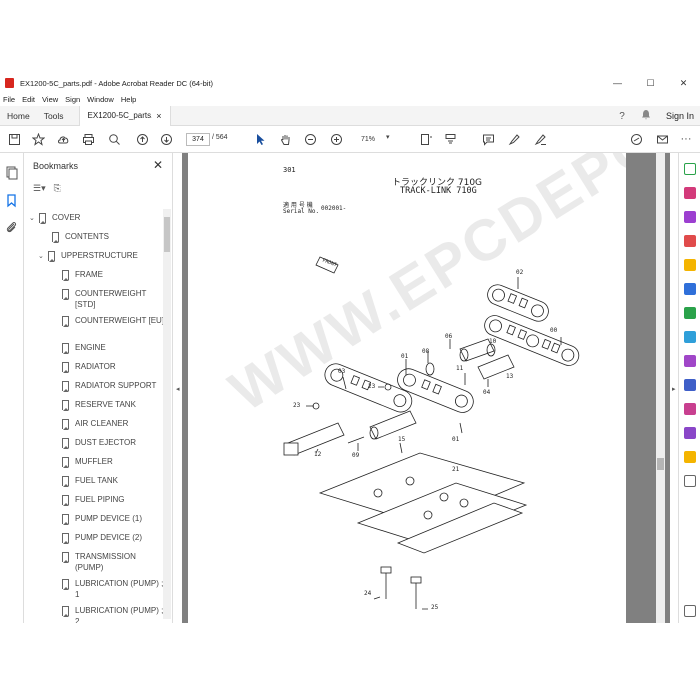 Image resolution: width=700 pixels, height=700 pixels. Describe the element at coordinates (373, 139) in the screenshot. I see `zoom-level-input: 71%` at that location.